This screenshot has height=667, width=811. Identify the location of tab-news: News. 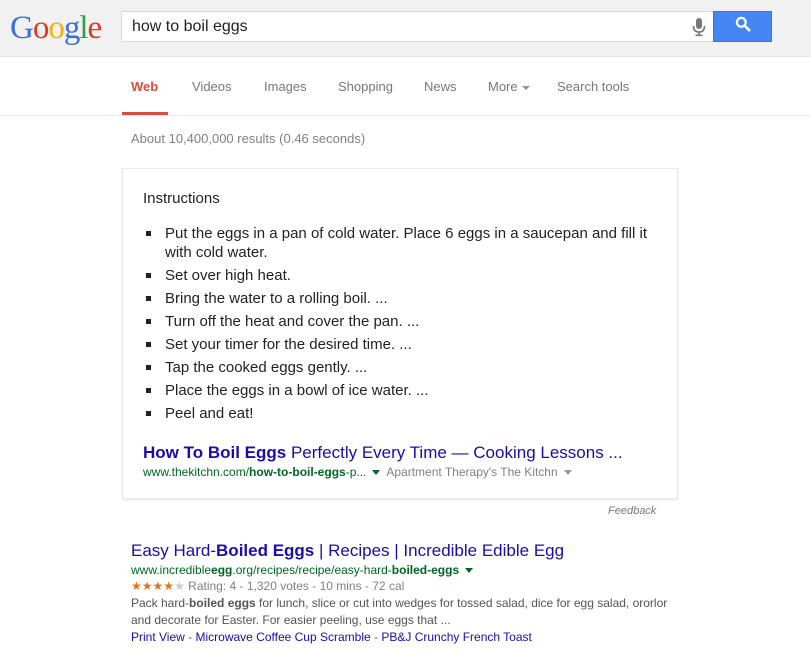
(440, 86).